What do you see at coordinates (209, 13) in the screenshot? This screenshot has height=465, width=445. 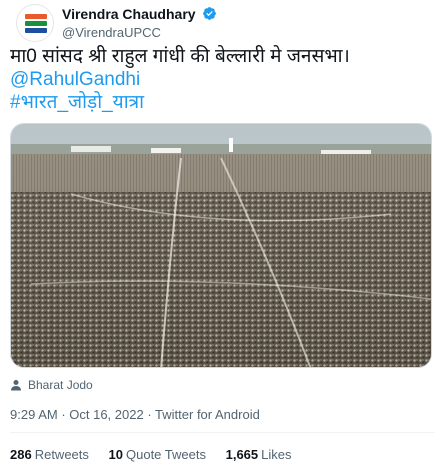 I see `verified-badge-icon` at bounding box center [209, 13].